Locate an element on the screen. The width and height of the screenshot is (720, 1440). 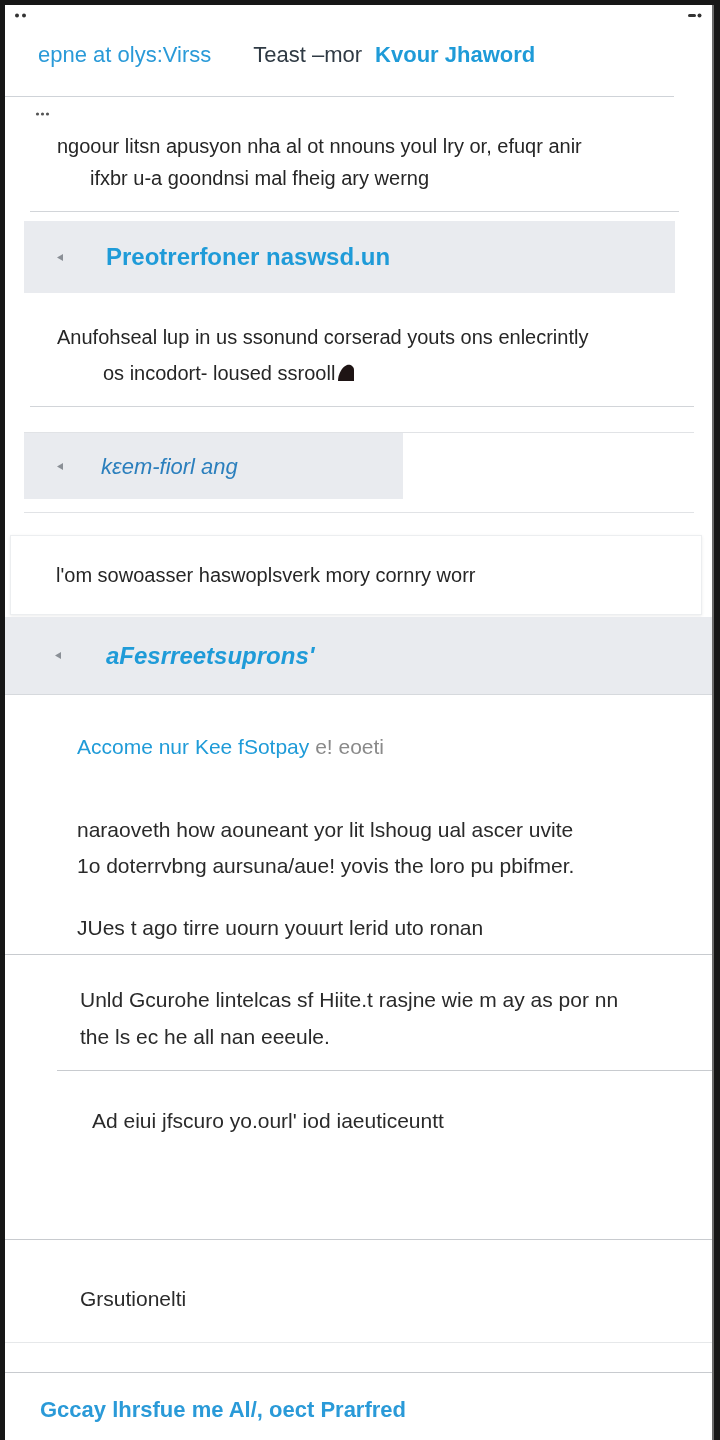
nav-label: Teast –mor is located at coordinates (308, 54).